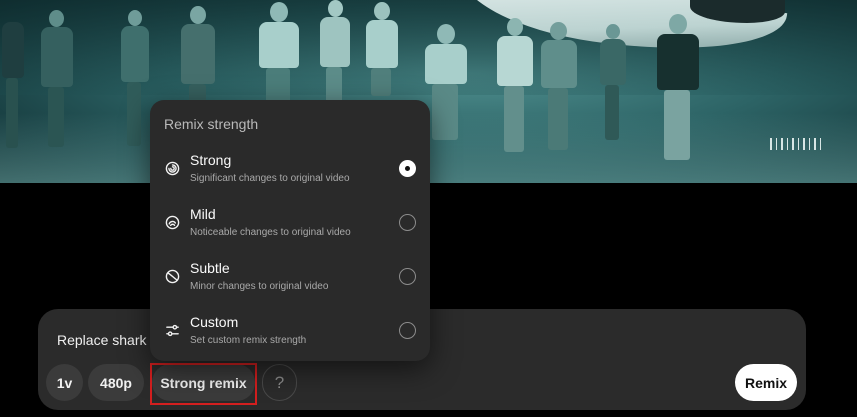 This screenshot has width=857, height=417. What do you see at coordinates (116, 382) in the screenshot?
I see `resolution-chip: 480p` at bounding box center [116, 382].